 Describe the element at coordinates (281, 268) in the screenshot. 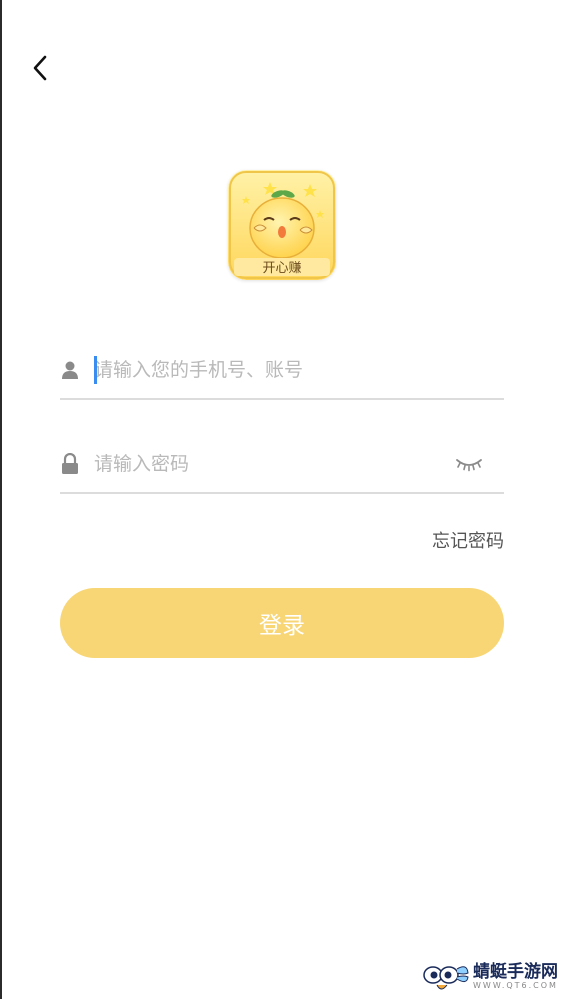

I see `svg-text: 开心赚` at that location.